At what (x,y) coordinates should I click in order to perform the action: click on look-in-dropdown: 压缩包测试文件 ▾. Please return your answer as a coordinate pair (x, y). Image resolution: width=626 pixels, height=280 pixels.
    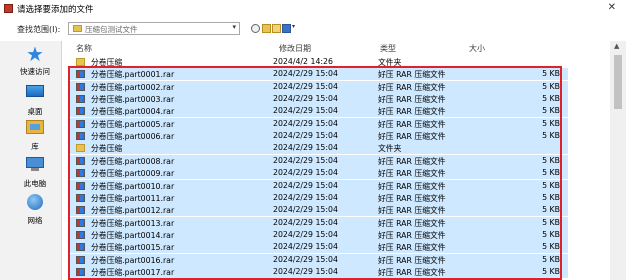
    Looking at the image, I should click on (154, 28).